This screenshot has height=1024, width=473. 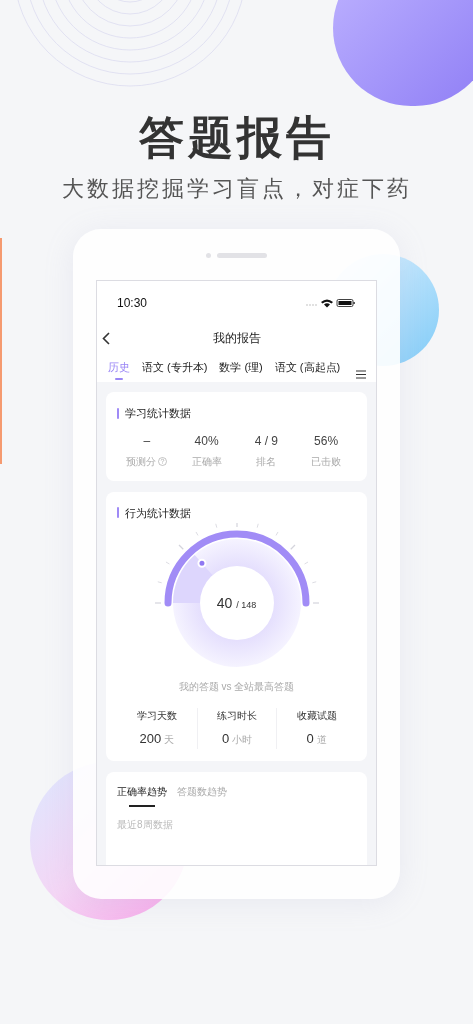 What do you see at coordinates (150, 739) in the screenshot?
I see `metric-value: 200` at bounding box center [150, 739].